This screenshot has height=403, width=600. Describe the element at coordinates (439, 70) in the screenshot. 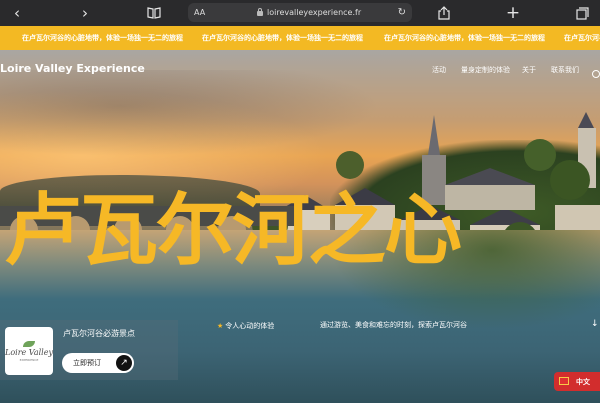

I see `nav-item-activities: 活动` at that location.